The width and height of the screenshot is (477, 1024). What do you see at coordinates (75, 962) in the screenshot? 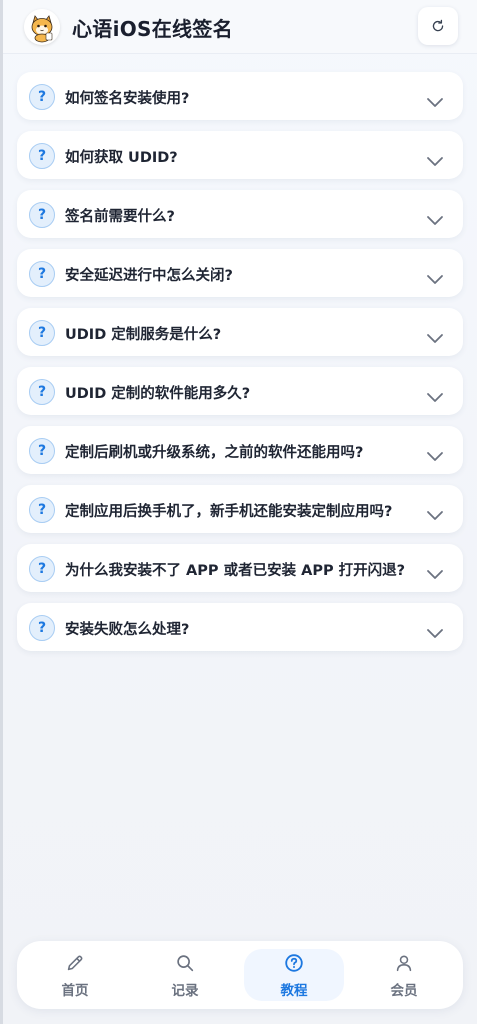
I see `pencil-icon` at bounding box center [75, 962].